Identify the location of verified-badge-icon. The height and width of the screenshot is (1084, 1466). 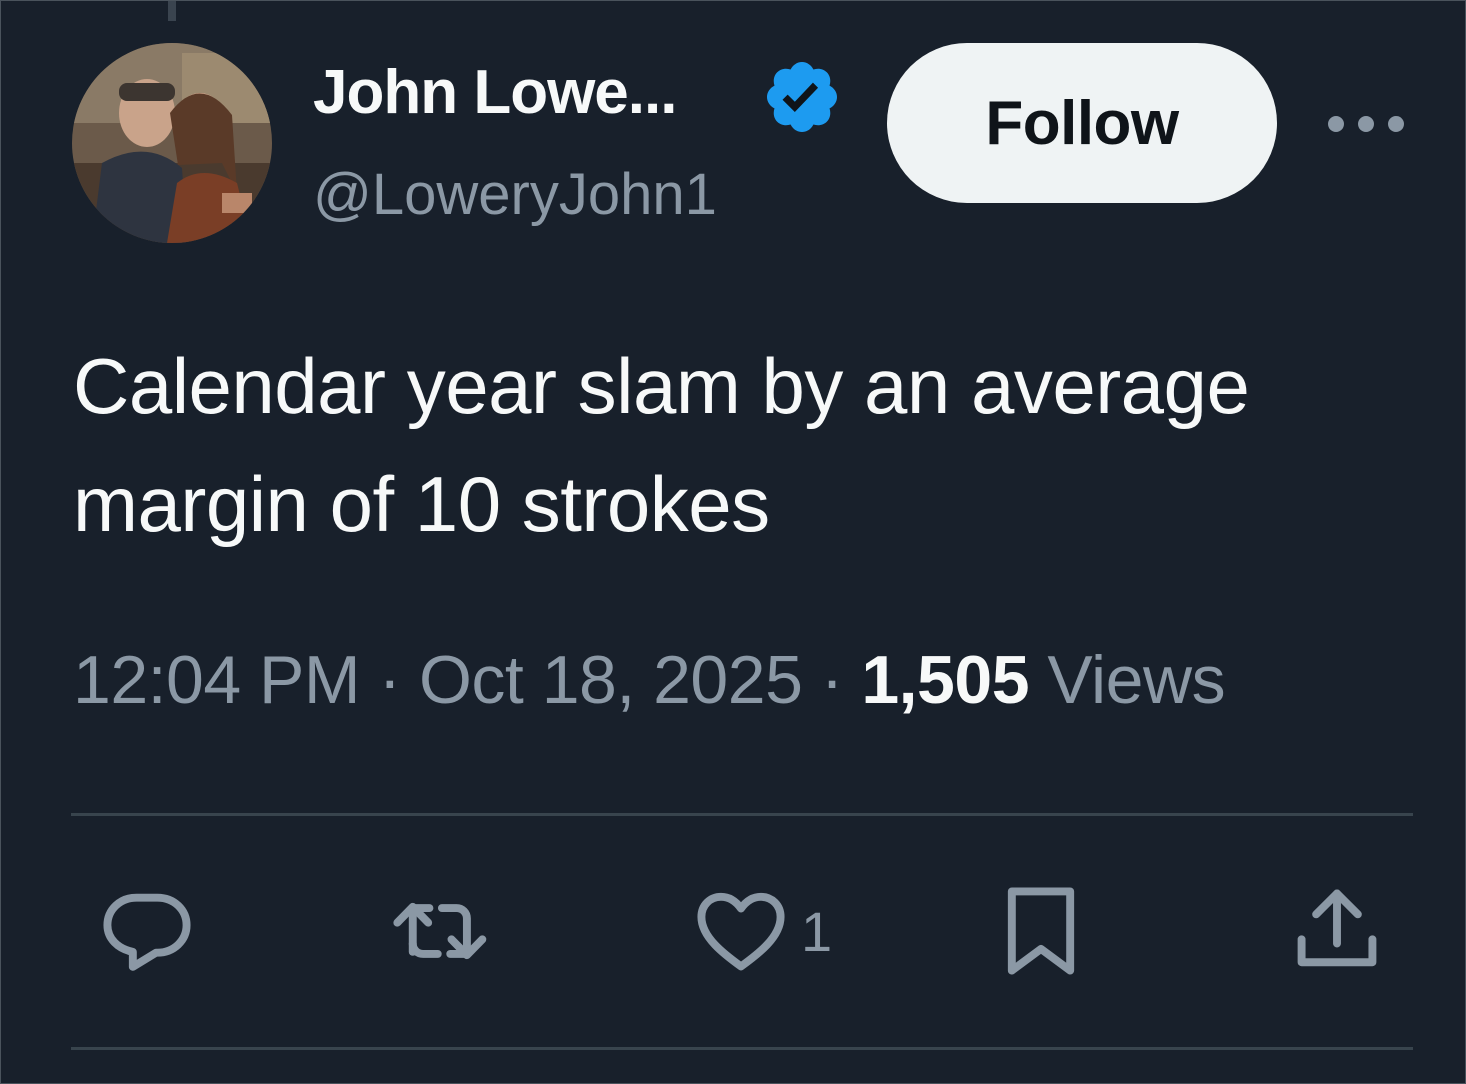
(802, 97).